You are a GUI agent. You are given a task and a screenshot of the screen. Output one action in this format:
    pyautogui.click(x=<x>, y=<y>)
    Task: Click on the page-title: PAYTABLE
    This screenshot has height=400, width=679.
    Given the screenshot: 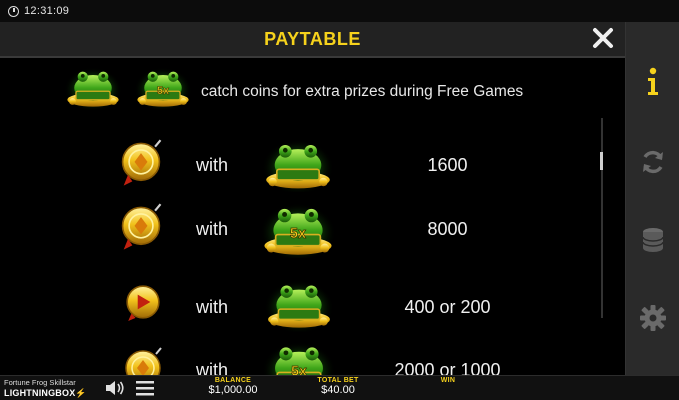 What is the action you would take?
    pyautogui.click(x=312, y=38)
    